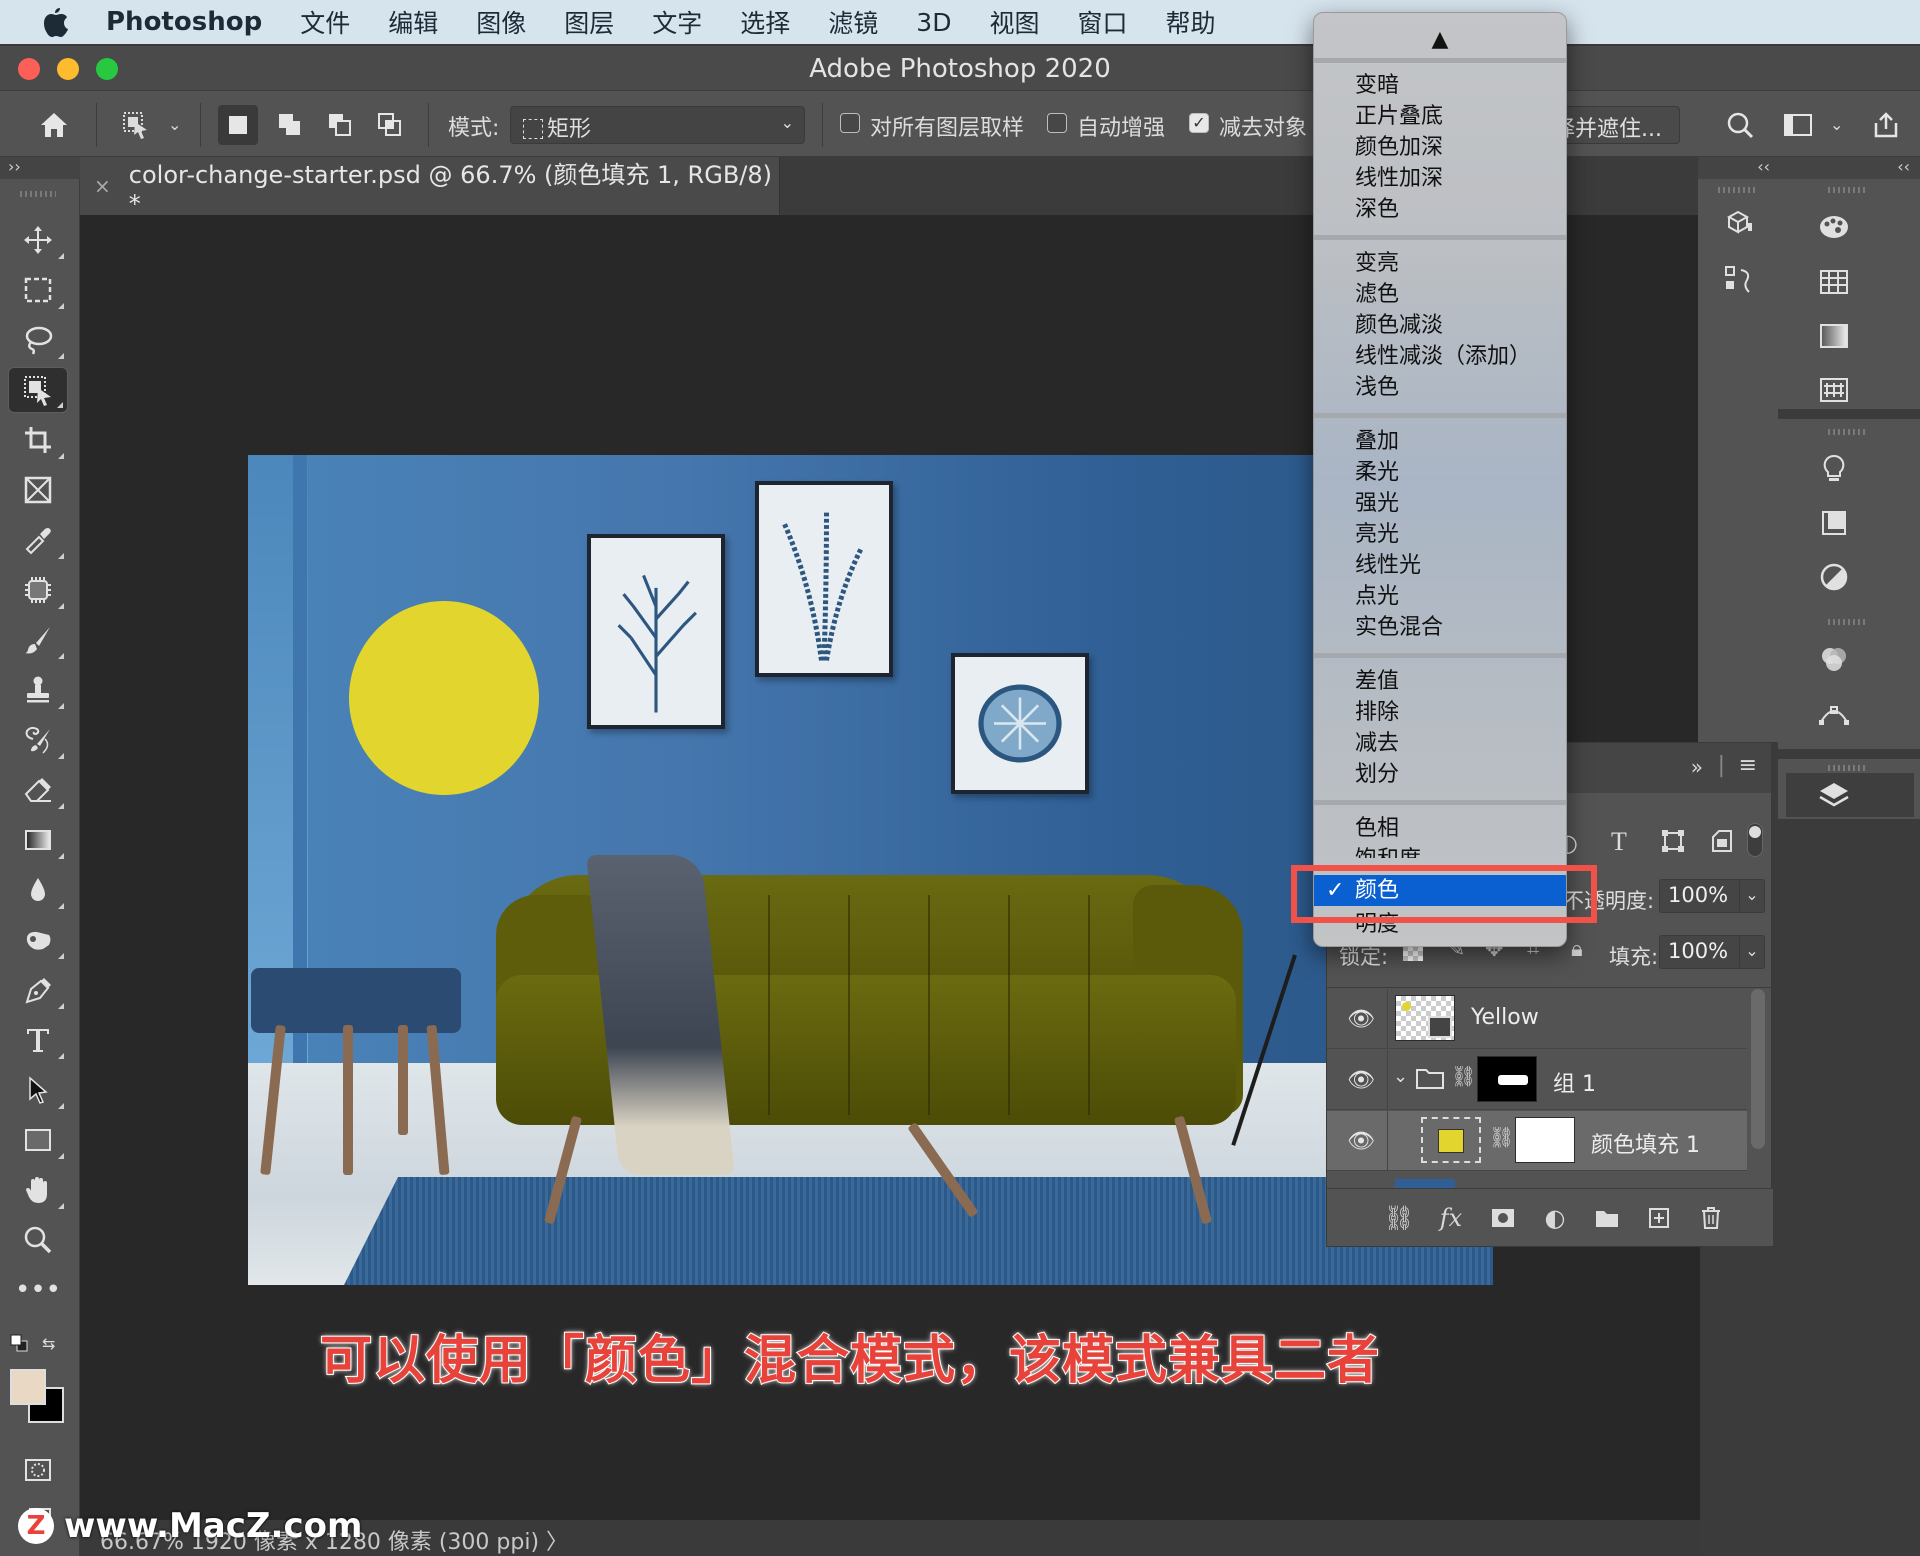  Describe the element at coordinates (1834, 795) in the screenshot. I see `layers-panel-icon` at that location.